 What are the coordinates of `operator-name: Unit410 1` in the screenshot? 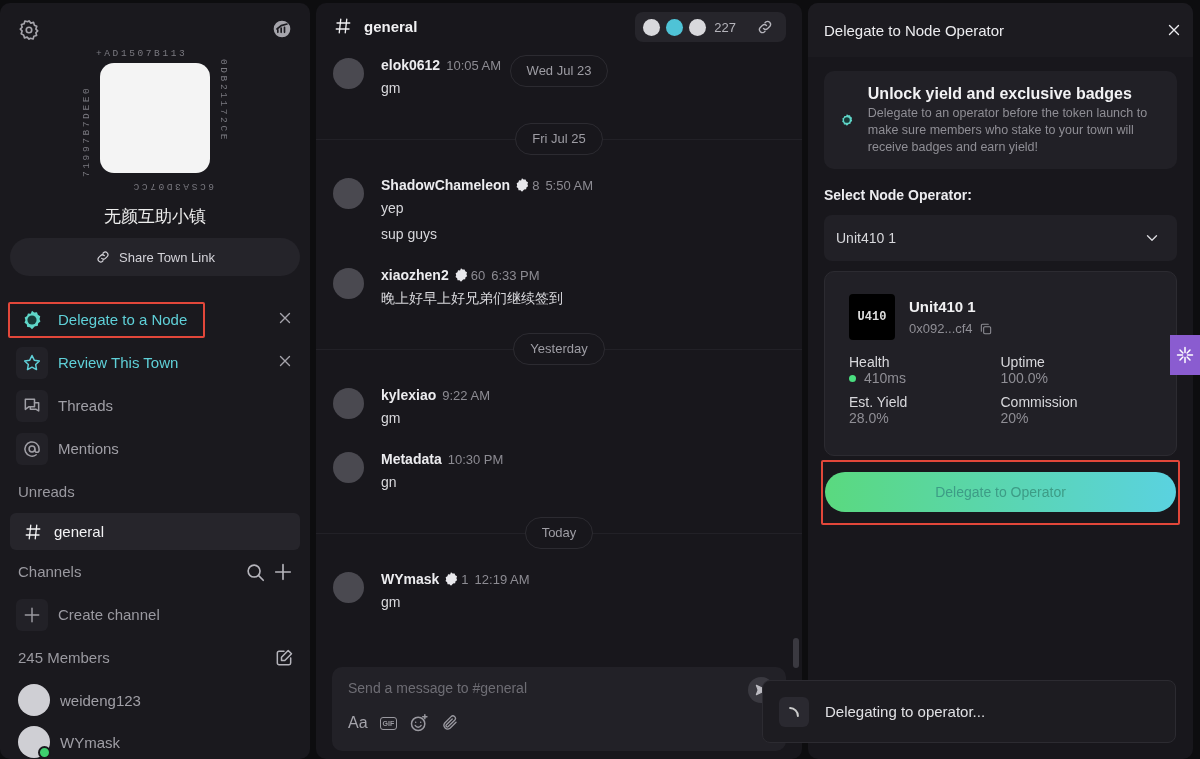 It's located at (943, 306).